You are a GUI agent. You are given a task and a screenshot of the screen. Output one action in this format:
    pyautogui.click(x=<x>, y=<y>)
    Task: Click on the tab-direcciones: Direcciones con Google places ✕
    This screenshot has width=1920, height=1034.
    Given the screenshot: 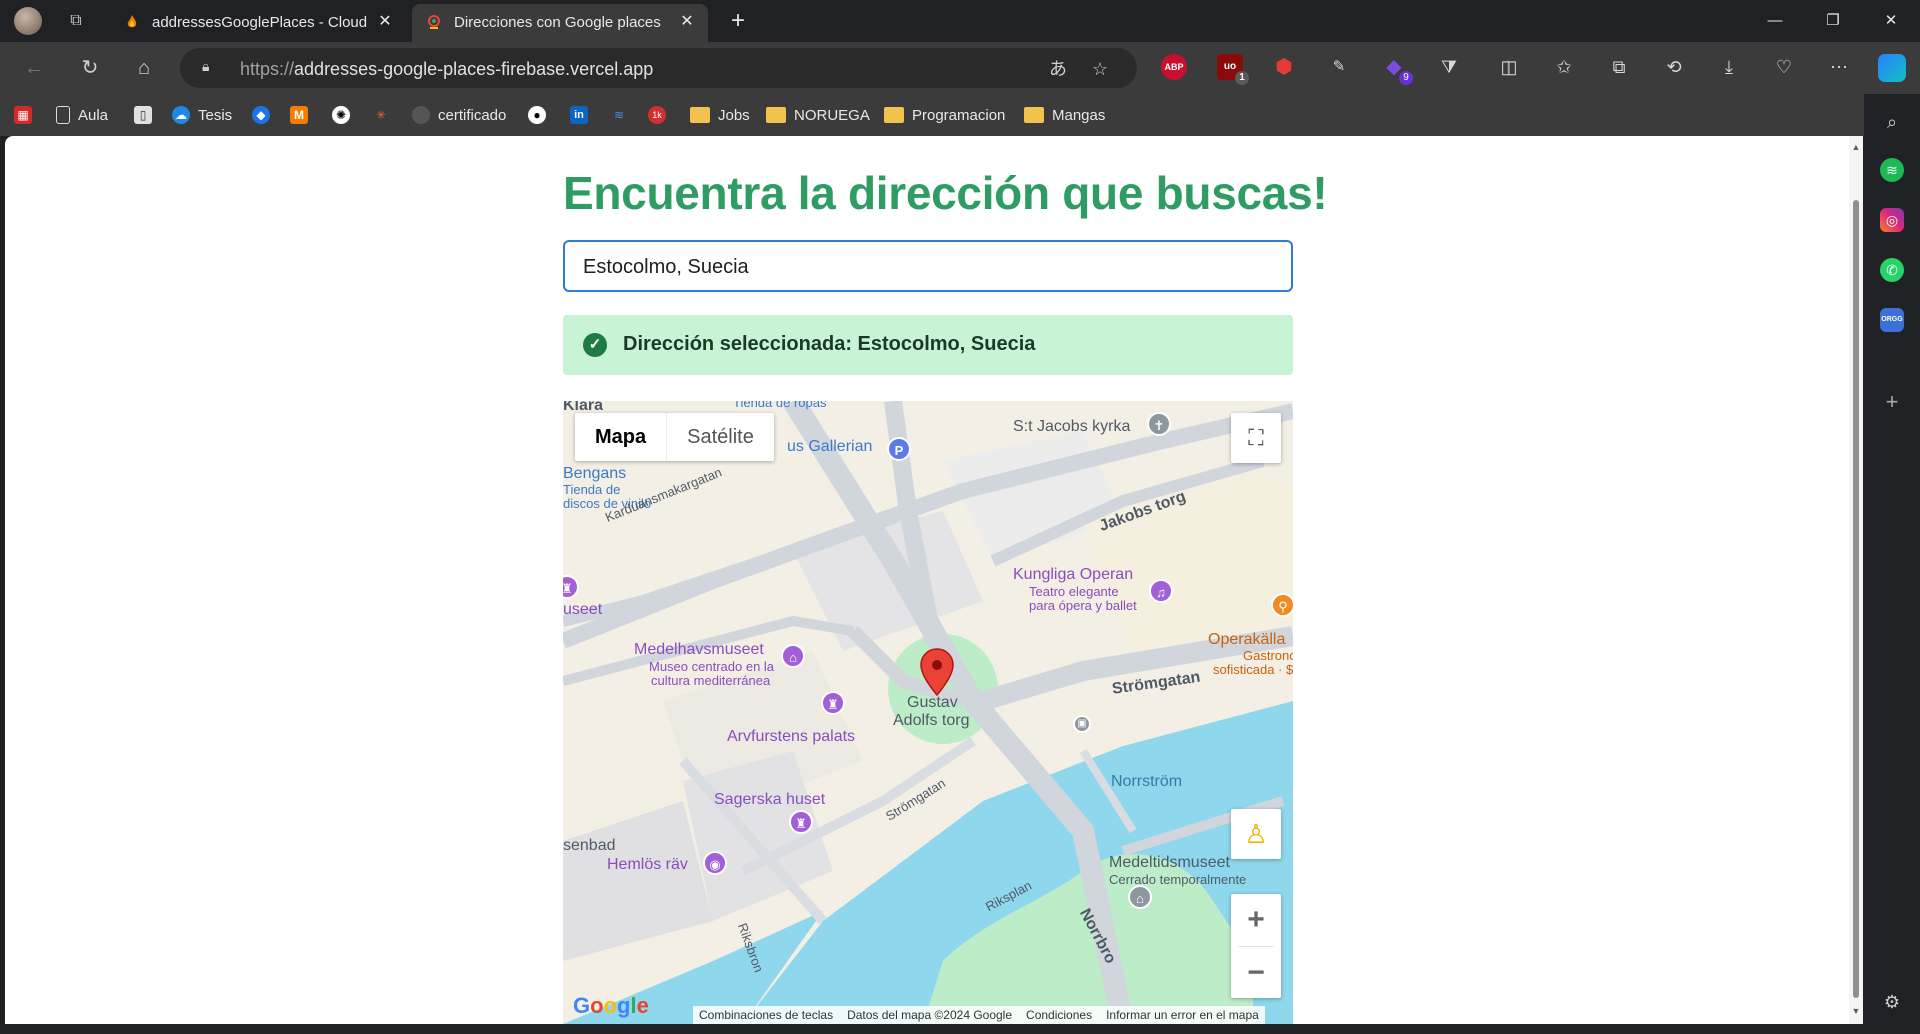 What is the action you would take?
    pyautogui.click(x=560, y=23)
    